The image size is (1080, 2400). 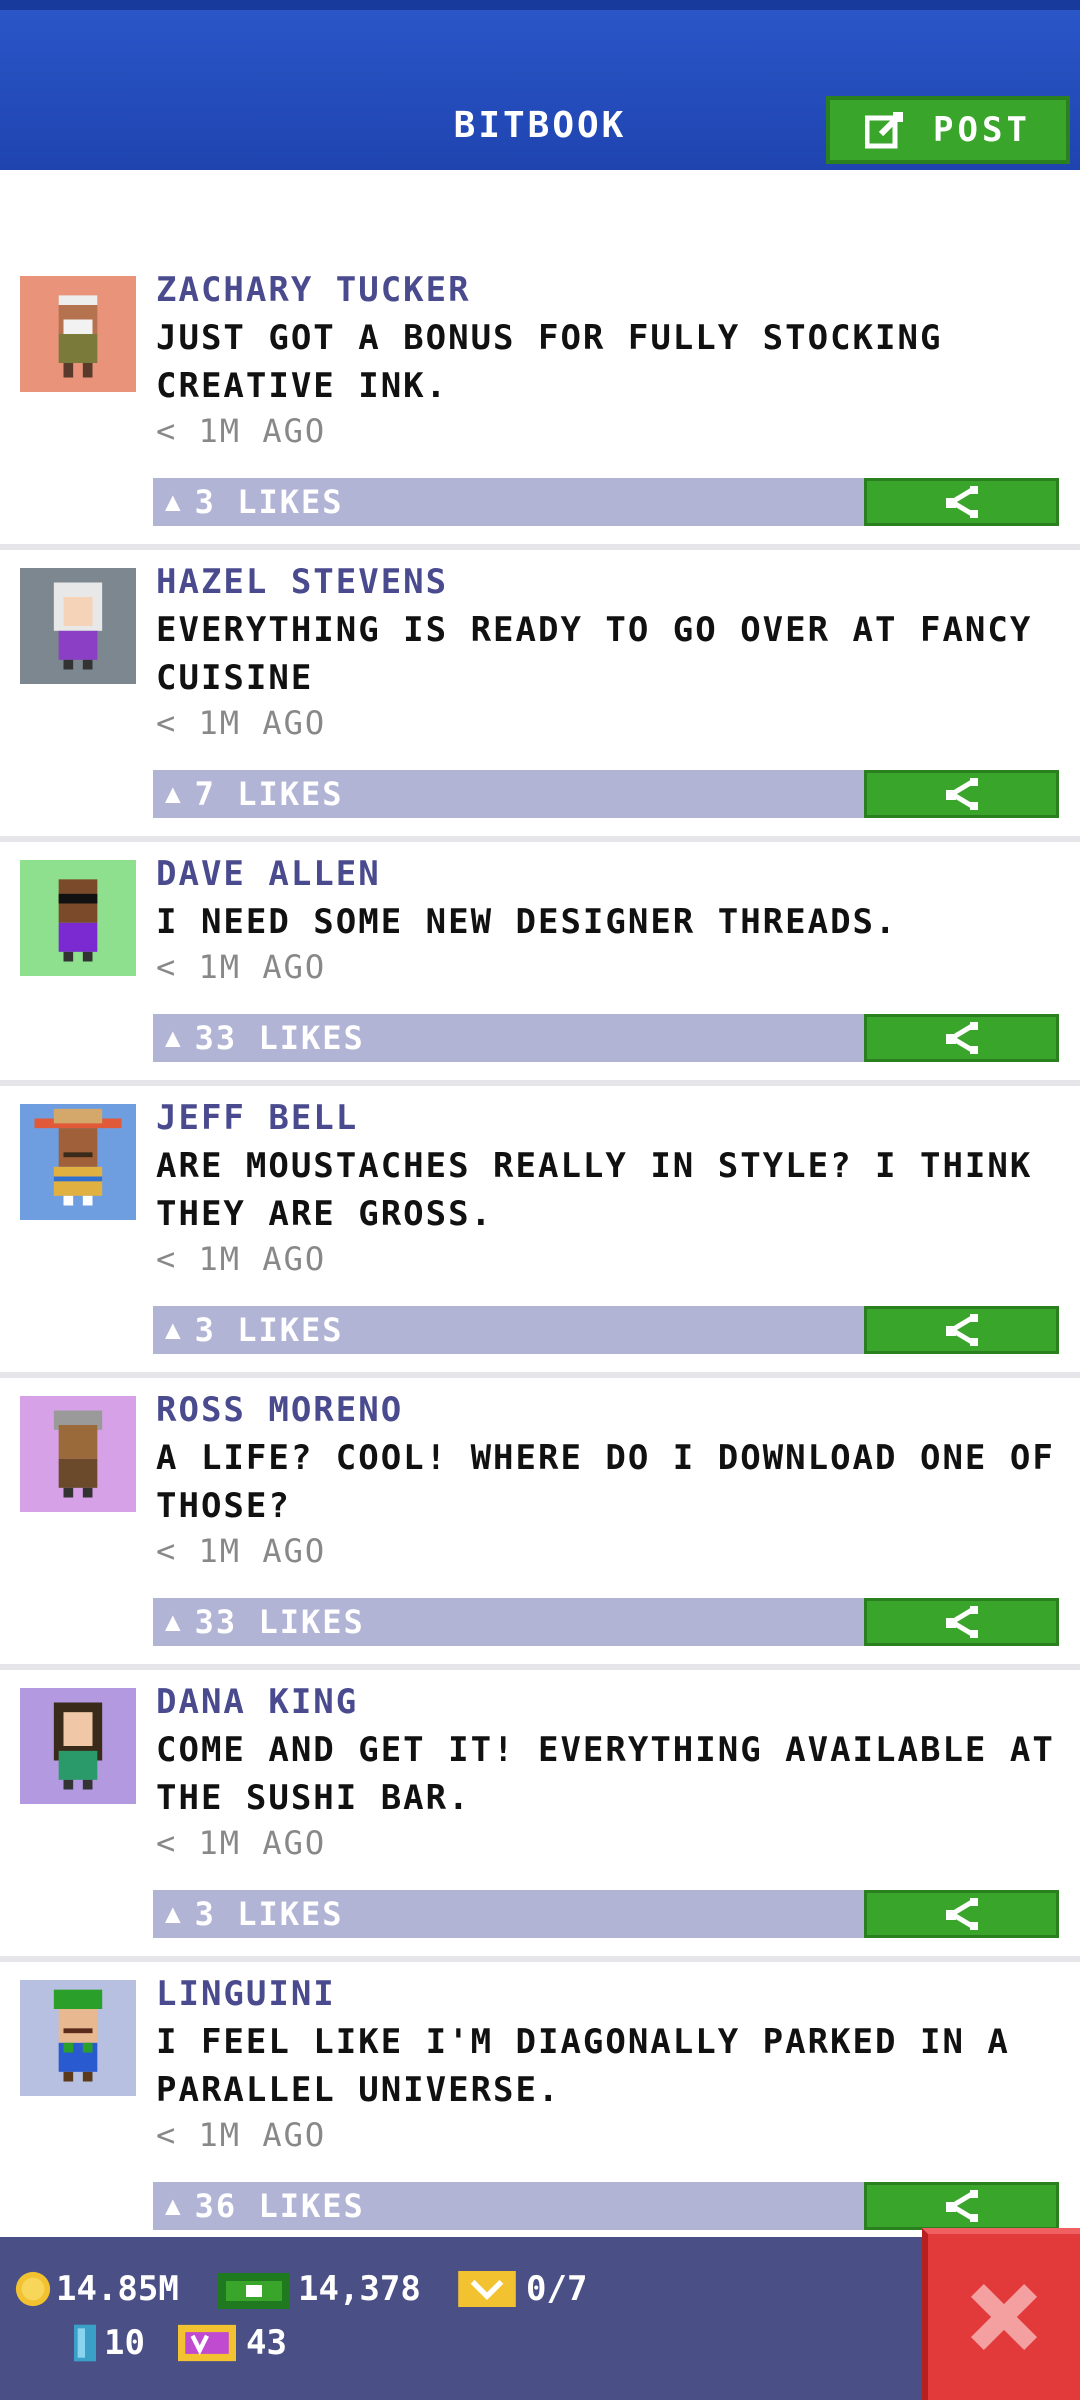 What do you see at coordinates (359, 2289) in the screenshot?
I see `bux-value: 14,378` at bounding box center [359, 2289].